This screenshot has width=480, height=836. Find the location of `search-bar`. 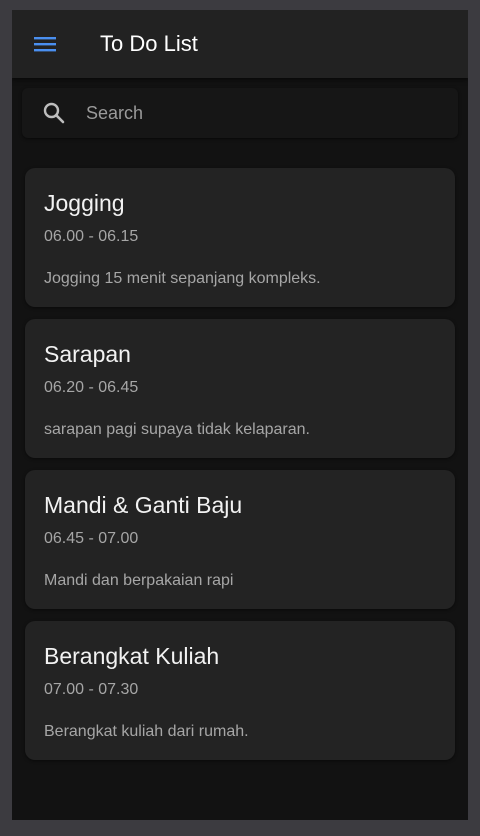

search-bar is located at coordinates (240, 113).